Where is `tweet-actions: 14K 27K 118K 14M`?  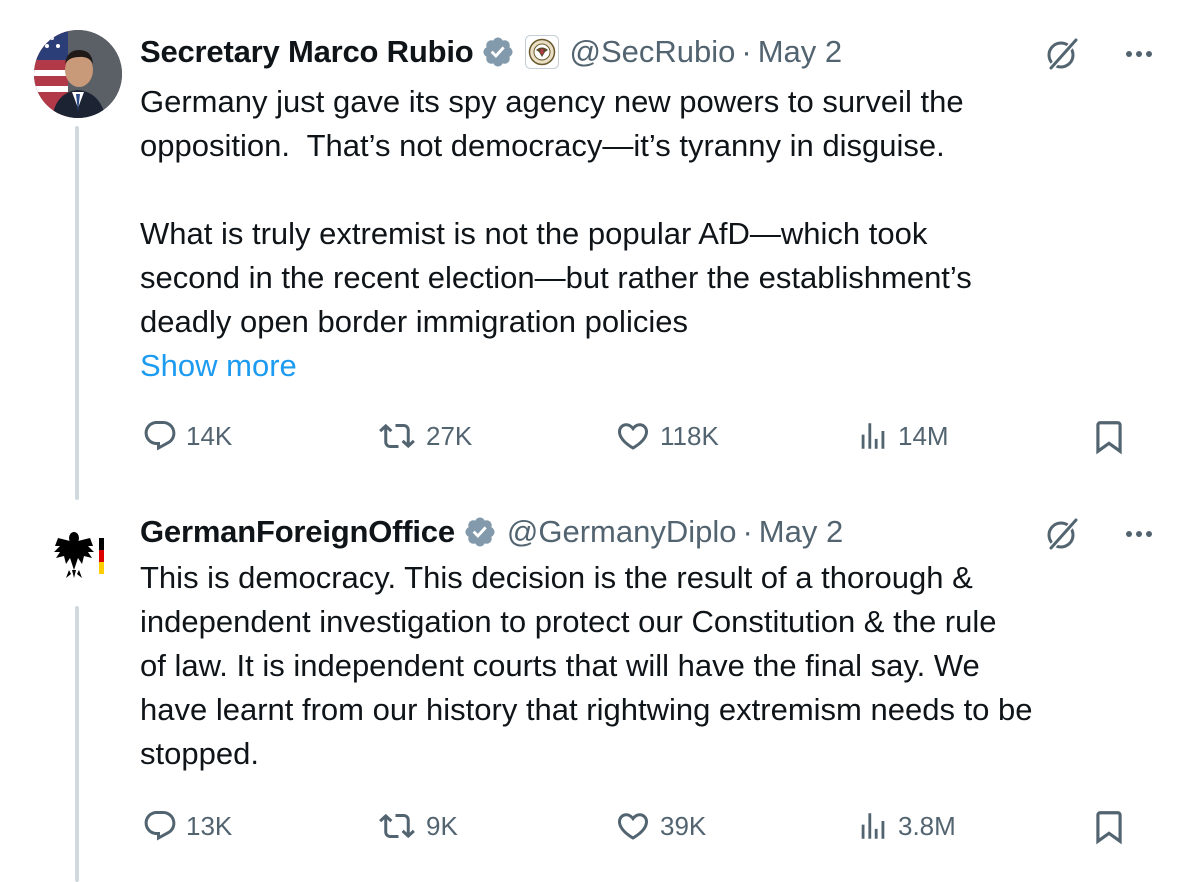
tweet-actions: 14K 27K 118K 14M is located at coordinates (599, 438).